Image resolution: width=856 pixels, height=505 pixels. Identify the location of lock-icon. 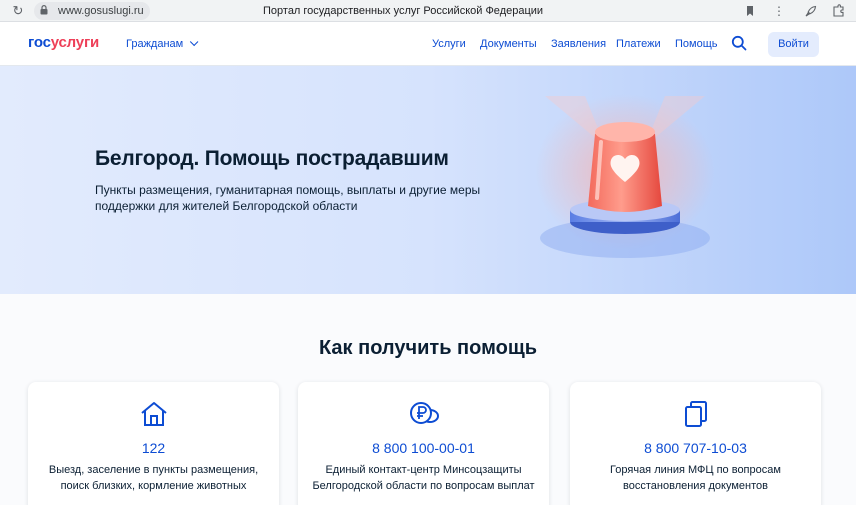
(44, 10).